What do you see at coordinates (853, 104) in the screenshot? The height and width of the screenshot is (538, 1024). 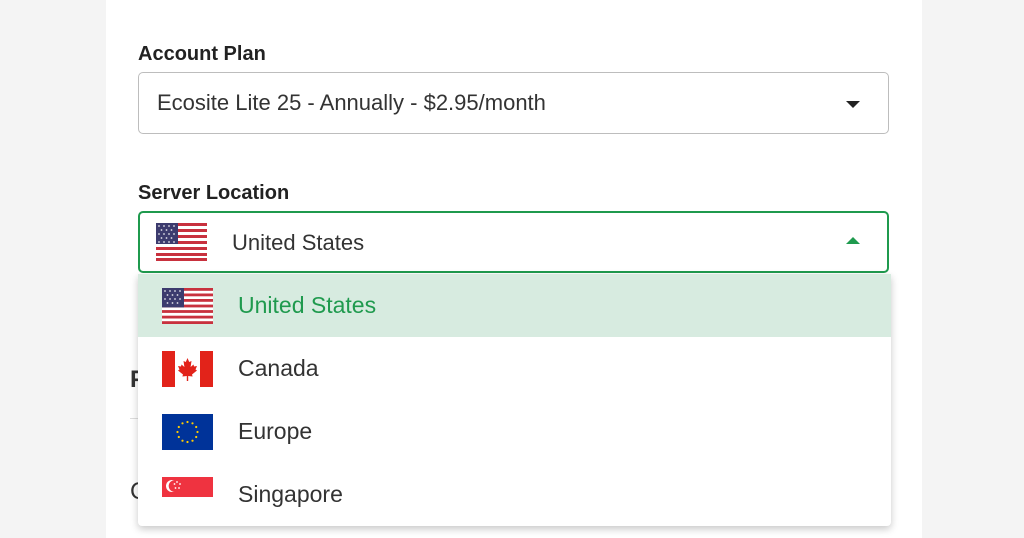 I see `chevron-down-icon` at bounding box center [853, 104].